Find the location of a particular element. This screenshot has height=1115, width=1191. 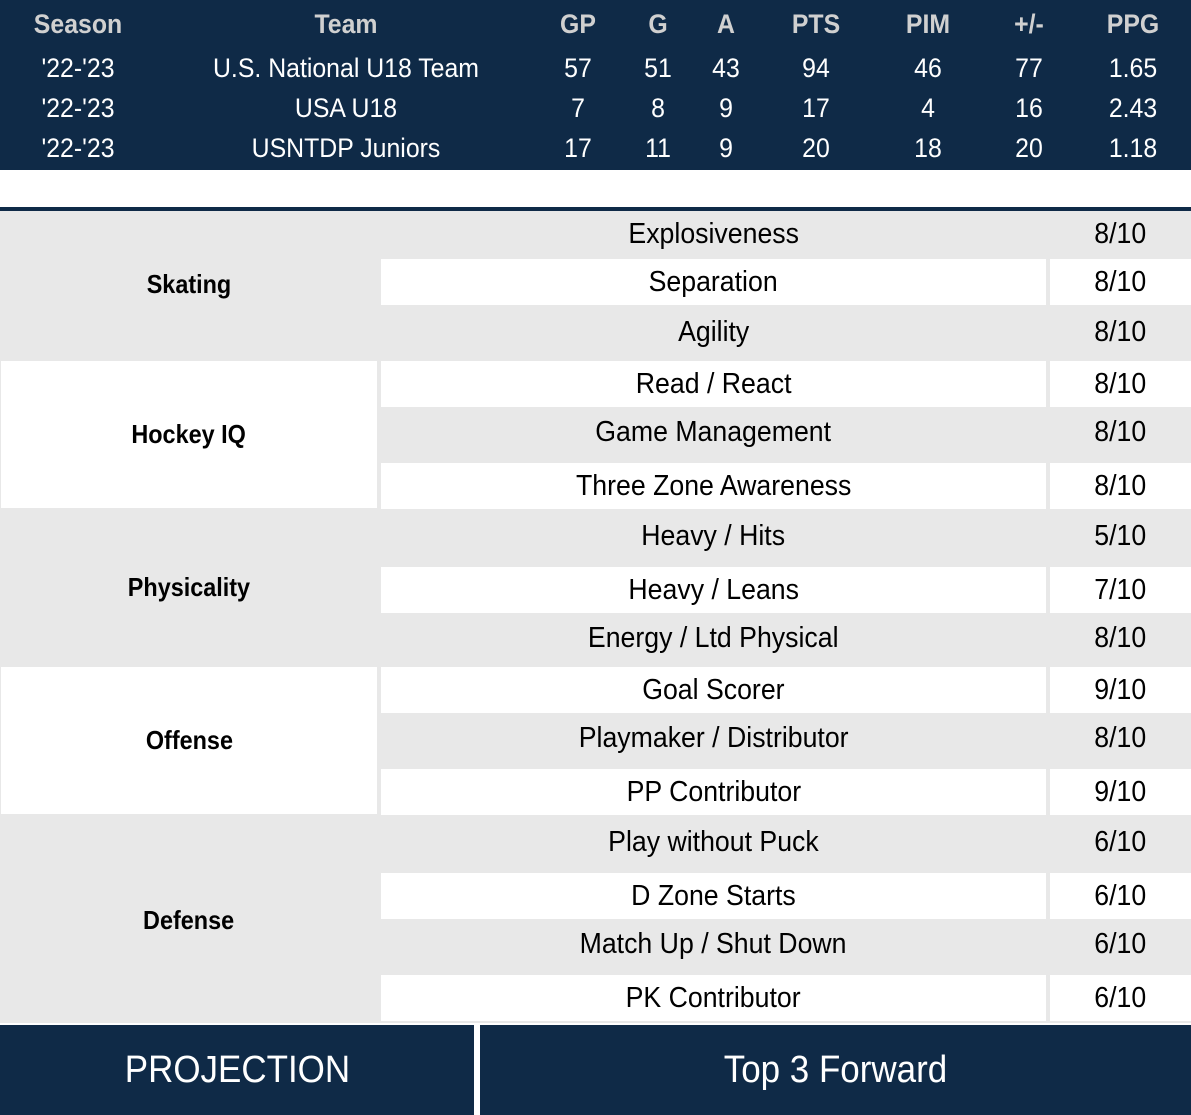

cell-gp: 57 is located at coordinates (578, 68).